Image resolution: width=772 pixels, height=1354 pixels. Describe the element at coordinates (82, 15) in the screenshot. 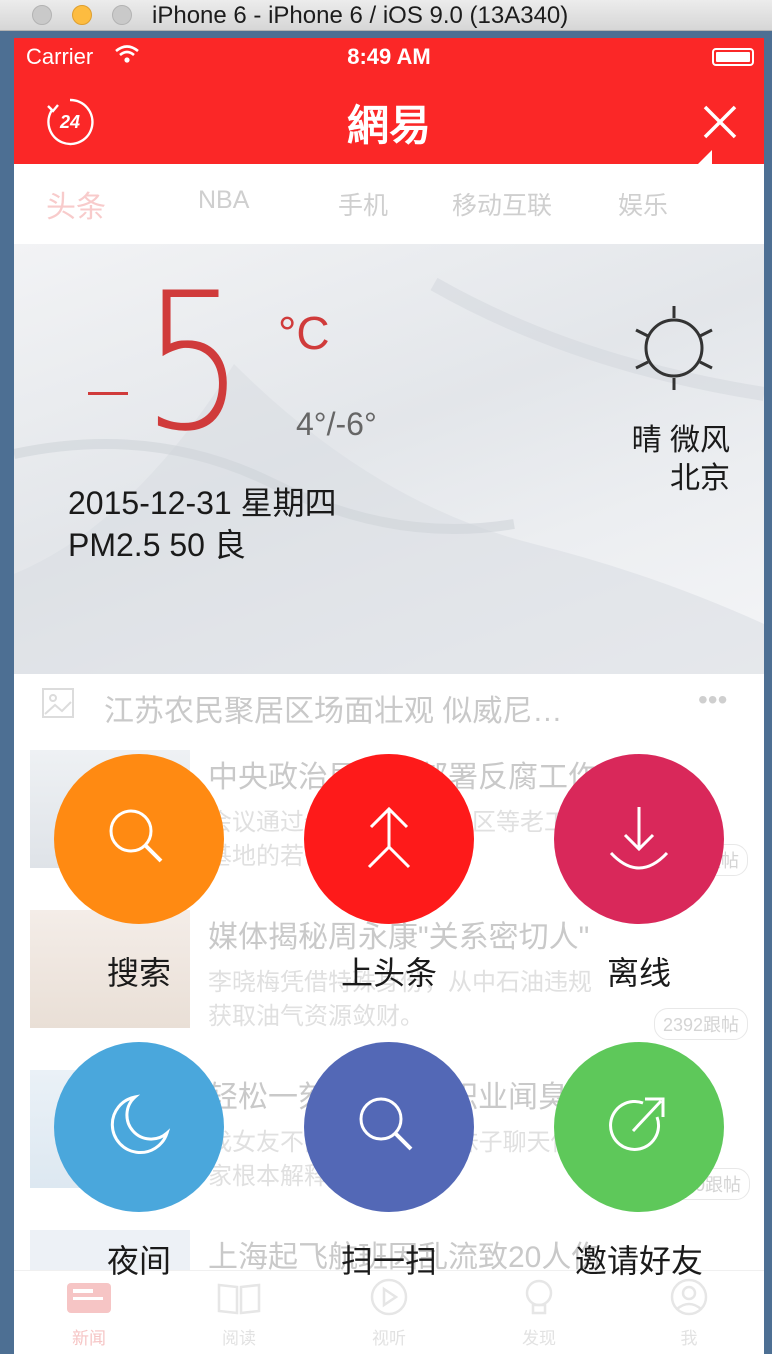

I see `window-minimize-button` at that location.